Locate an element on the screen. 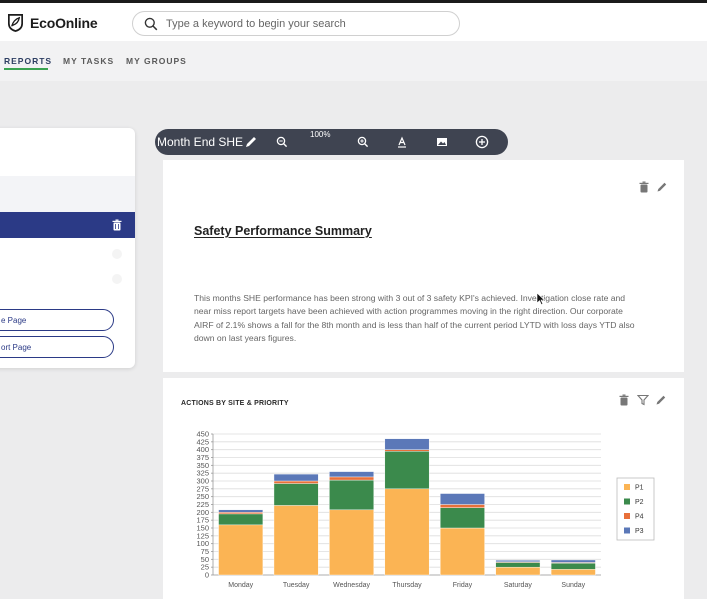 Image resolution: width=707 pixels, height=599 pixels. y-tick-label: 375 is located at coordinates (202, 457).